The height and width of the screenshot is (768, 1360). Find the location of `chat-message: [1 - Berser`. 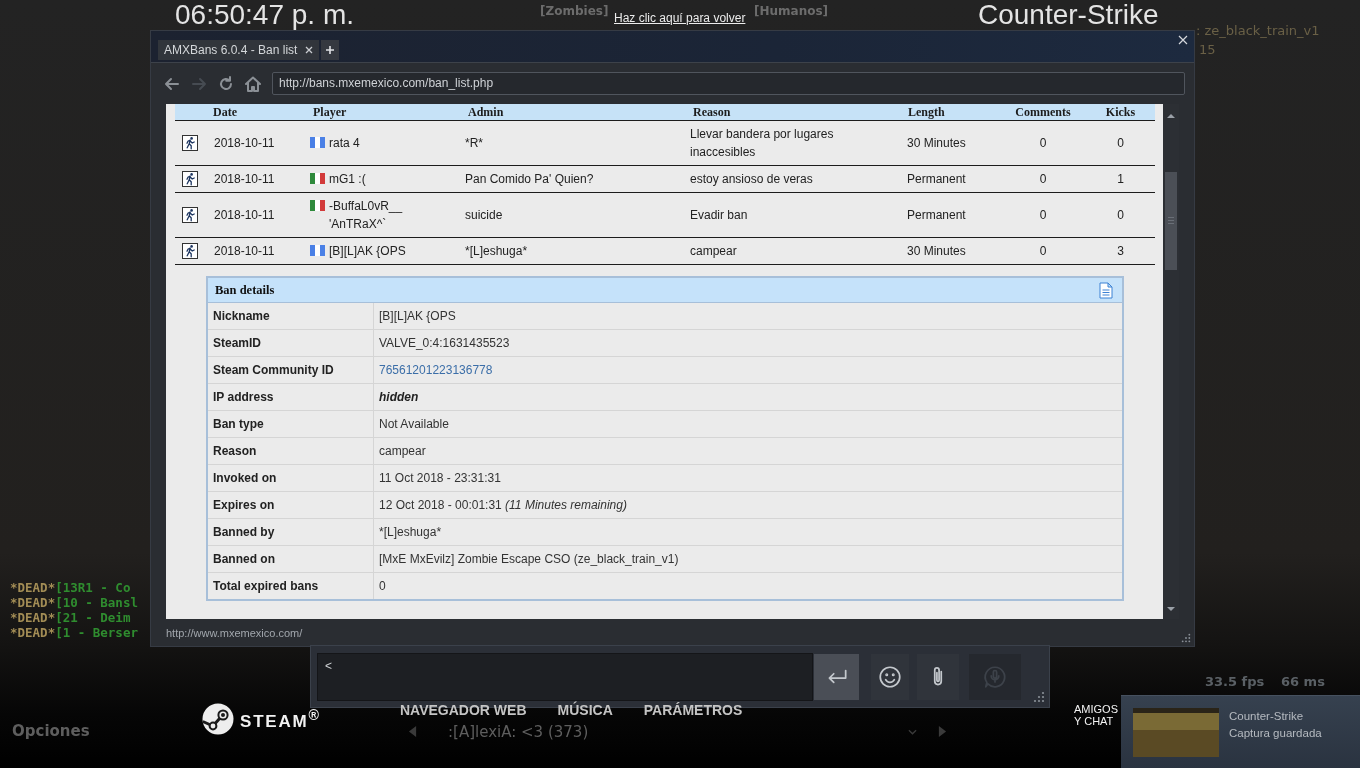

chat-message: [1 - Berser is located at coordinates (96, 632).